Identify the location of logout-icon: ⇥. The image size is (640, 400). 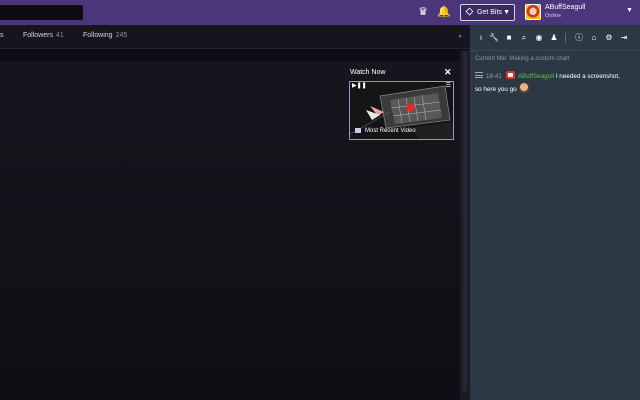
(624, 38).